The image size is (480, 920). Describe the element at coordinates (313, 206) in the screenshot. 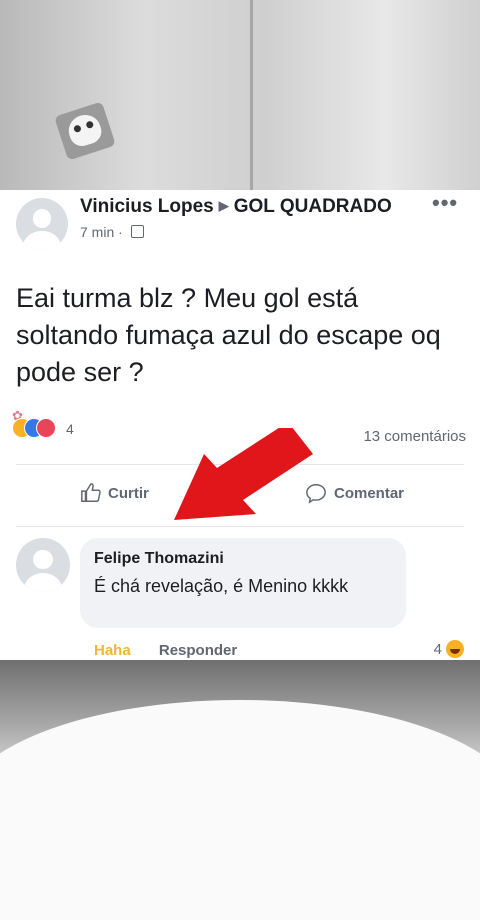

I see `group-name: GOL QUADRADO` at that location.